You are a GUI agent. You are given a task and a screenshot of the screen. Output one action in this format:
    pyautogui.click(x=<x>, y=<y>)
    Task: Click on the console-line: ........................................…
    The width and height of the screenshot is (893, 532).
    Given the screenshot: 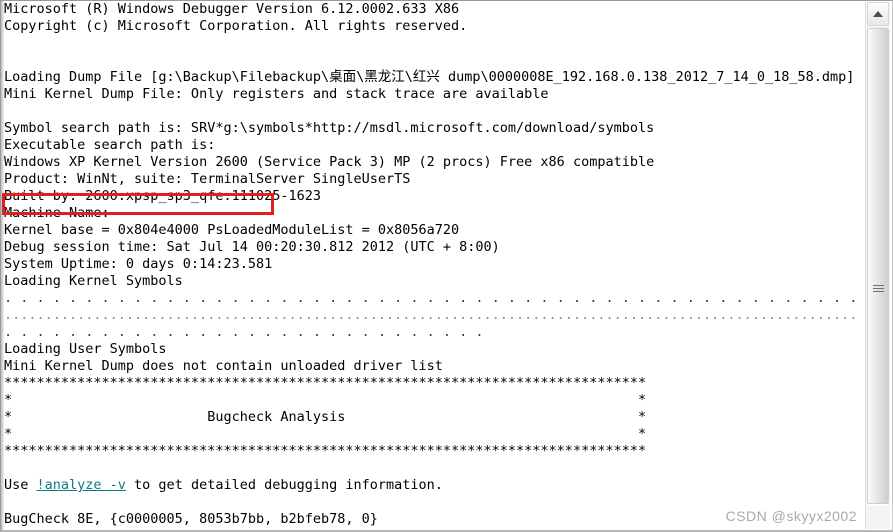 What is the action you would take?
    pyautogui.click(x=432, y=315)
    